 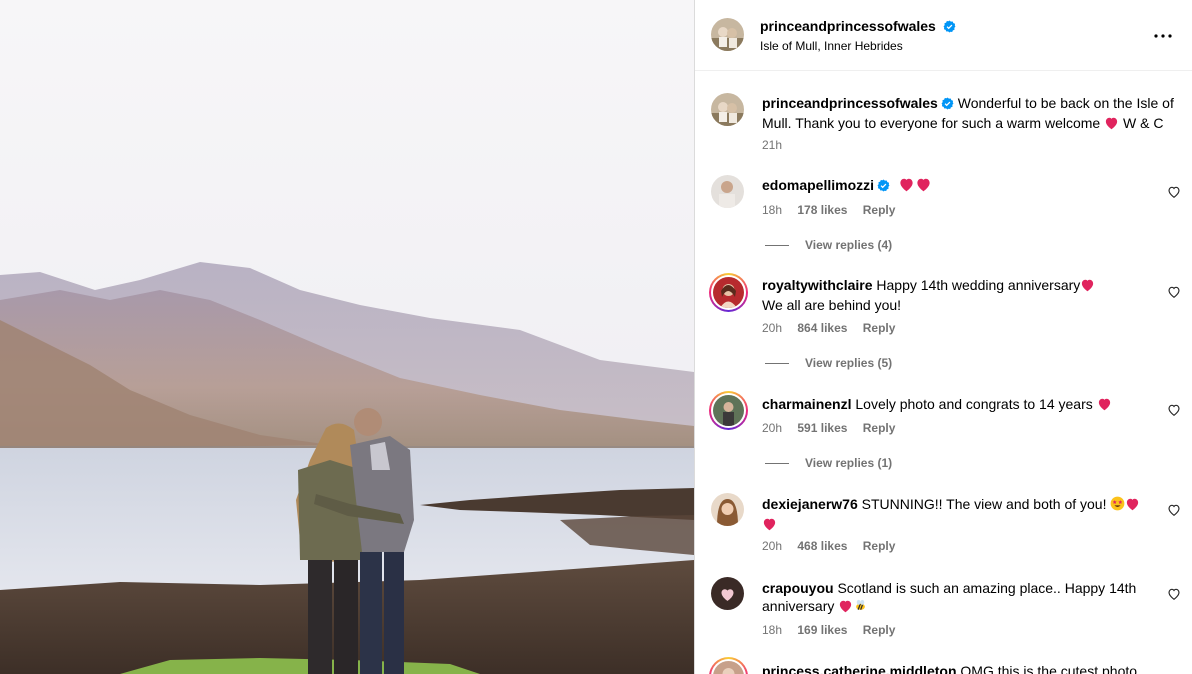 I want to click on comment-text: STUNNING!! The view and both of you!, so click(x=984, y=504).